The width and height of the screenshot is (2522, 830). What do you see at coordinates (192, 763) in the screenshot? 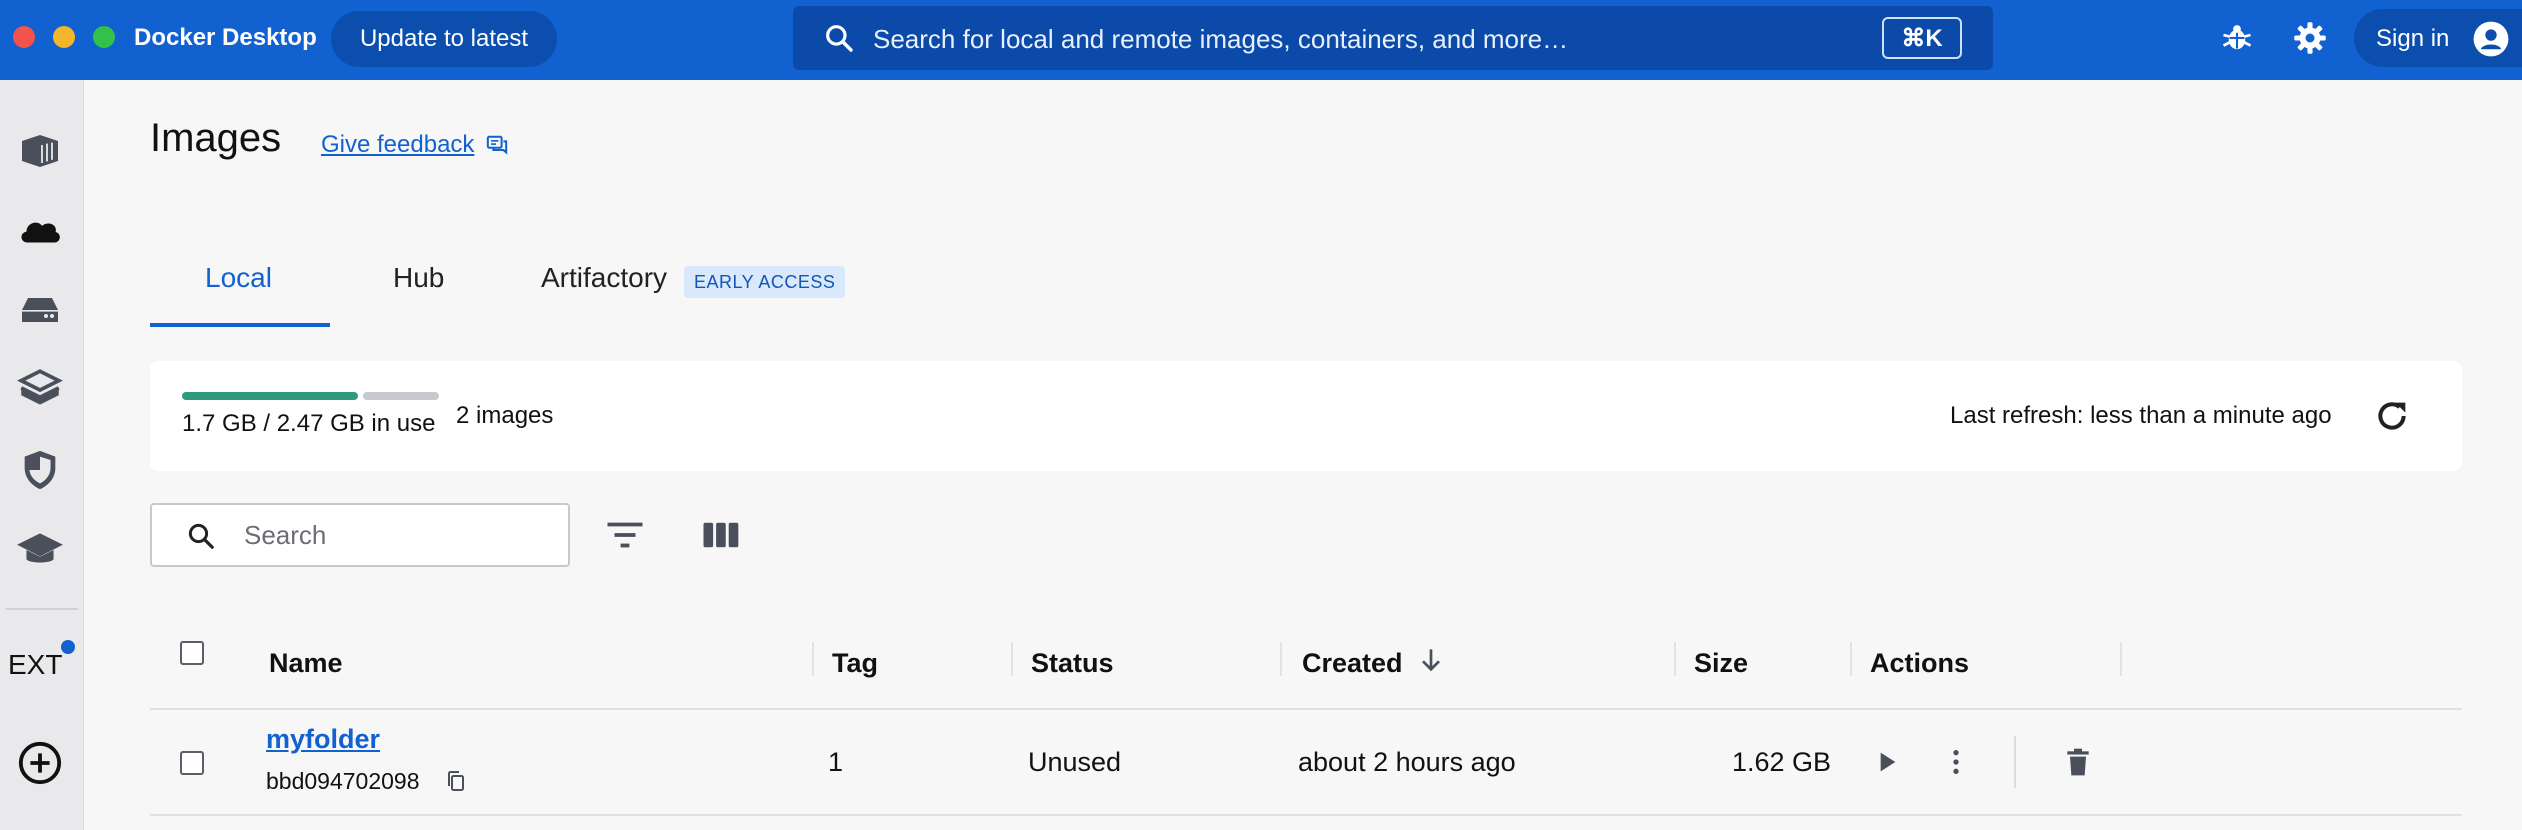
I see `row-select-checkbox` at bounding box center [192, 763].